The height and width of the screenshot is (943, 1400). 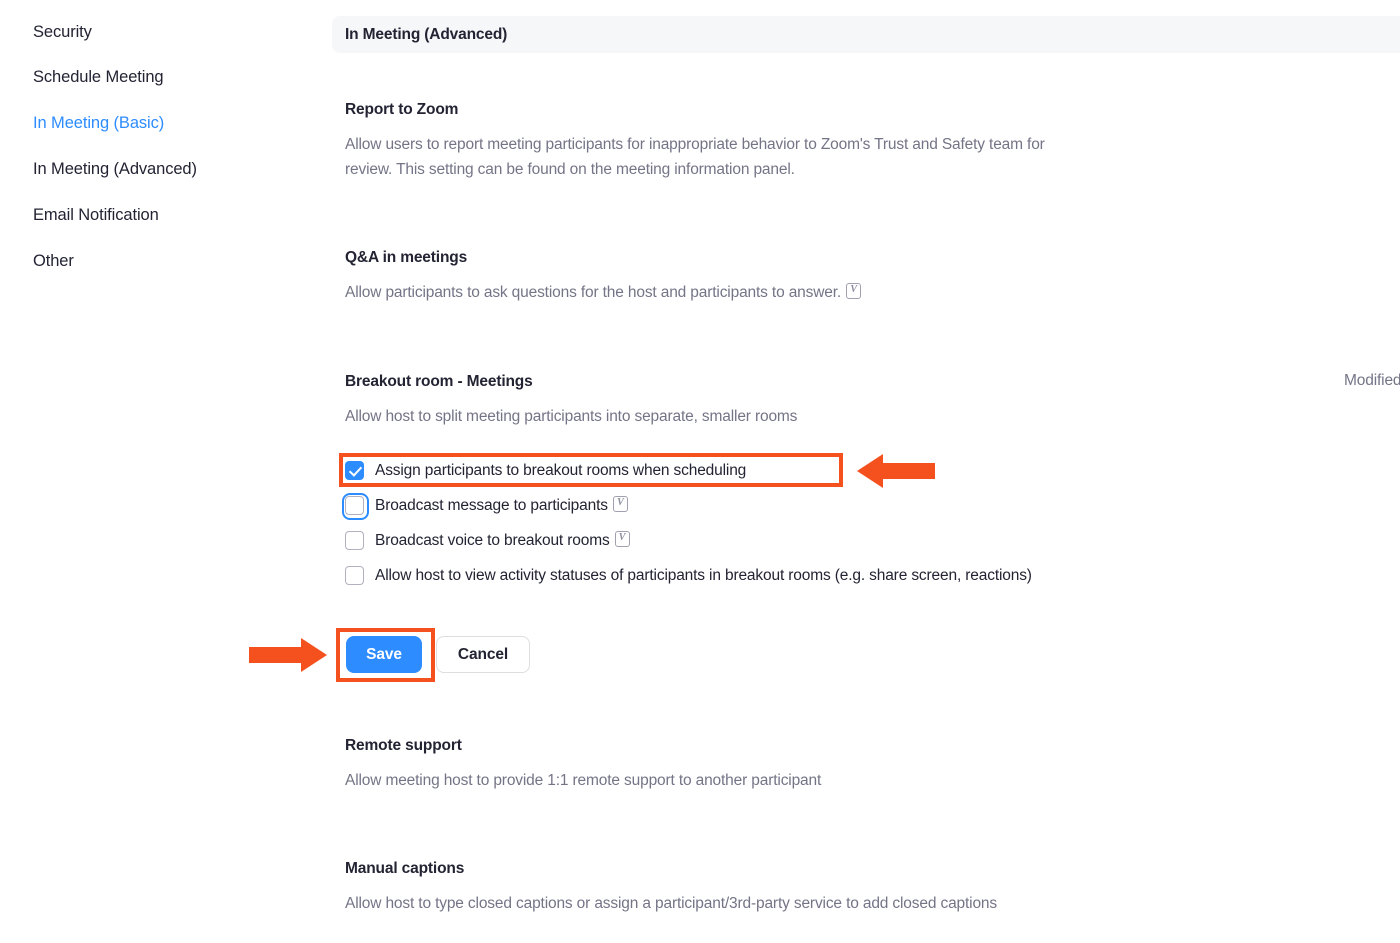 I want to click on setting-title: Remote support, so click(x=403, y=745).